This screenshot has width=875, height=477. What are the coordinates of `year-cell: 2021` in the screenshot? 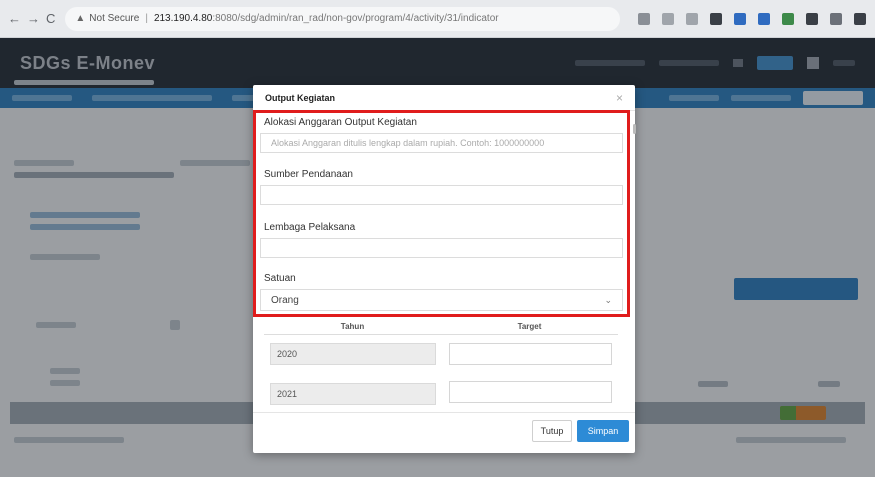 It's located at (353, 394).